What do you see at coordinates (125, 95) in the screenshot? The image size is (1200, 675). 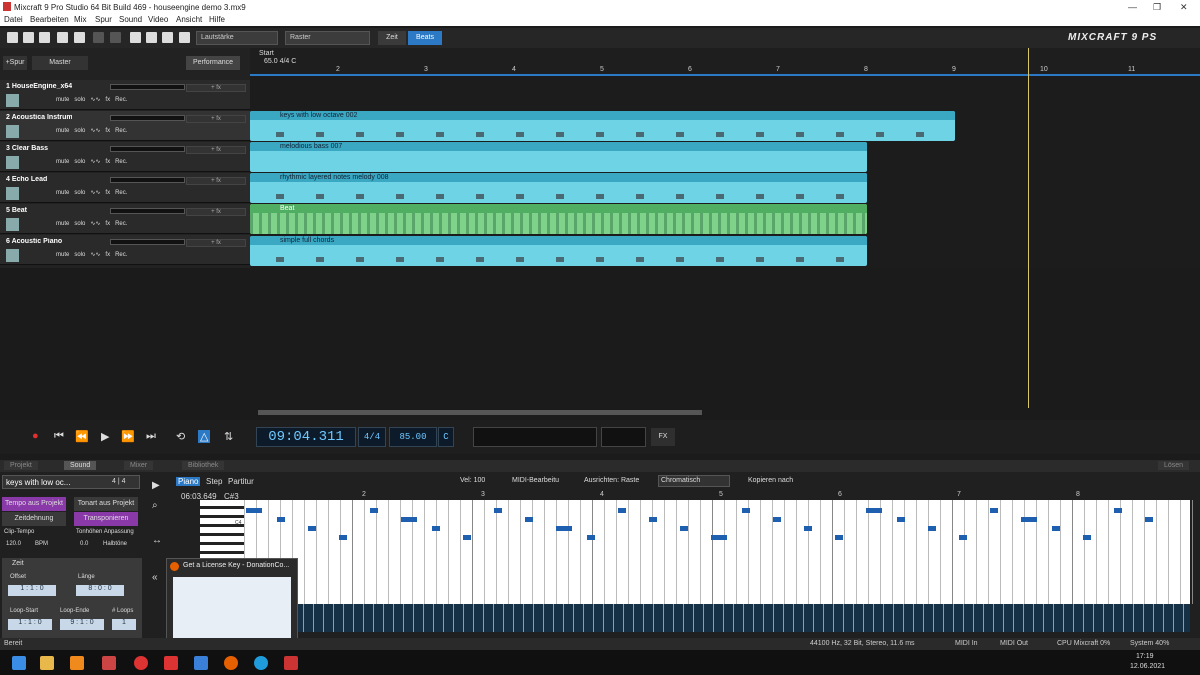 I see `track-header: 1 HouseEngine_x64 + fx mute solo ∿∿ fx Rec.` at bounding box center [125, 95].